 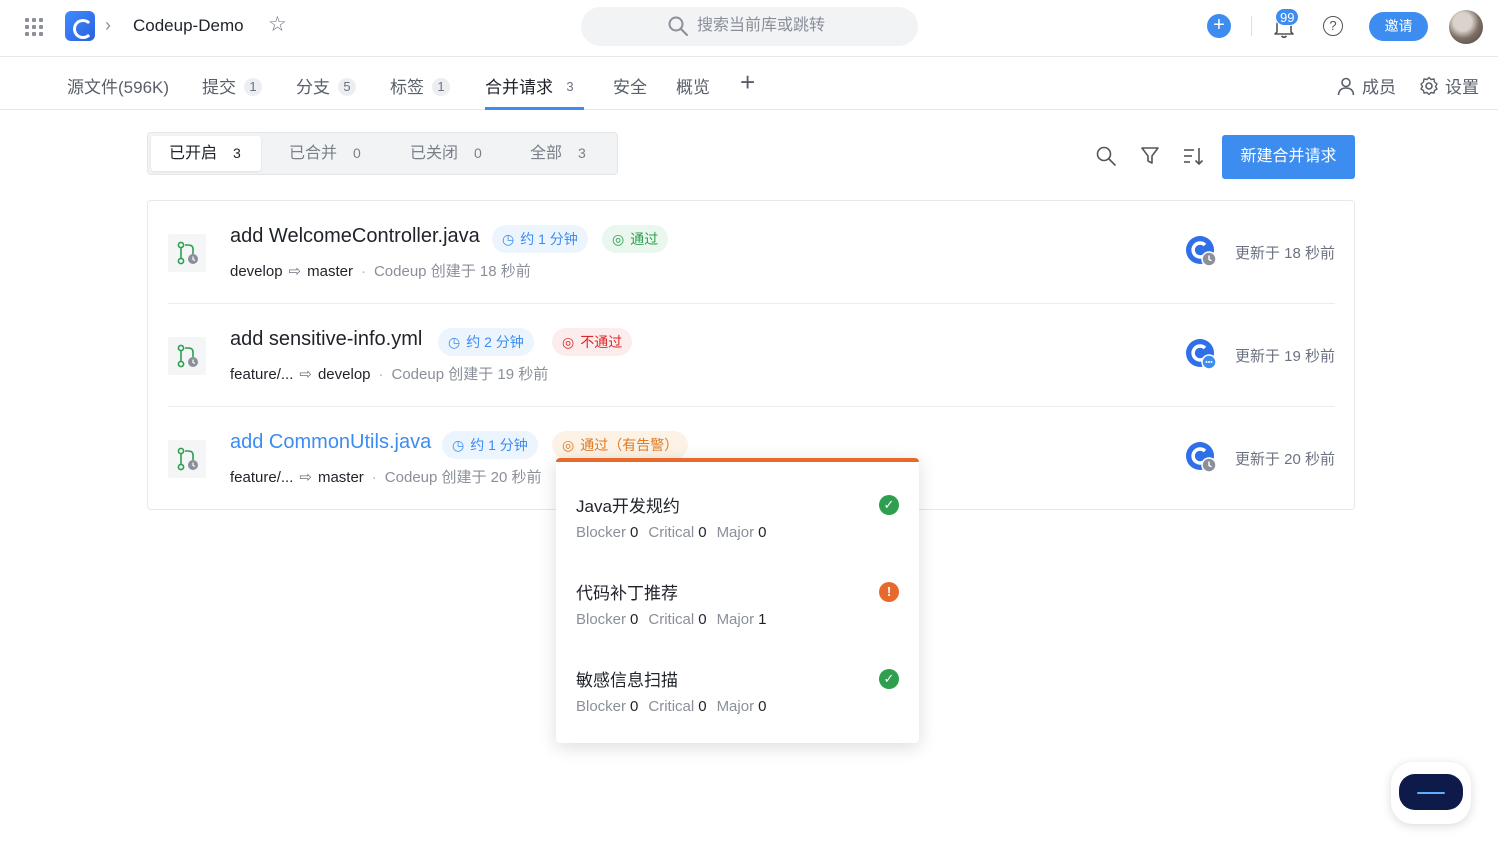 I want to click on filter-closed: 已关闭 0, so click(x=437, y=153).